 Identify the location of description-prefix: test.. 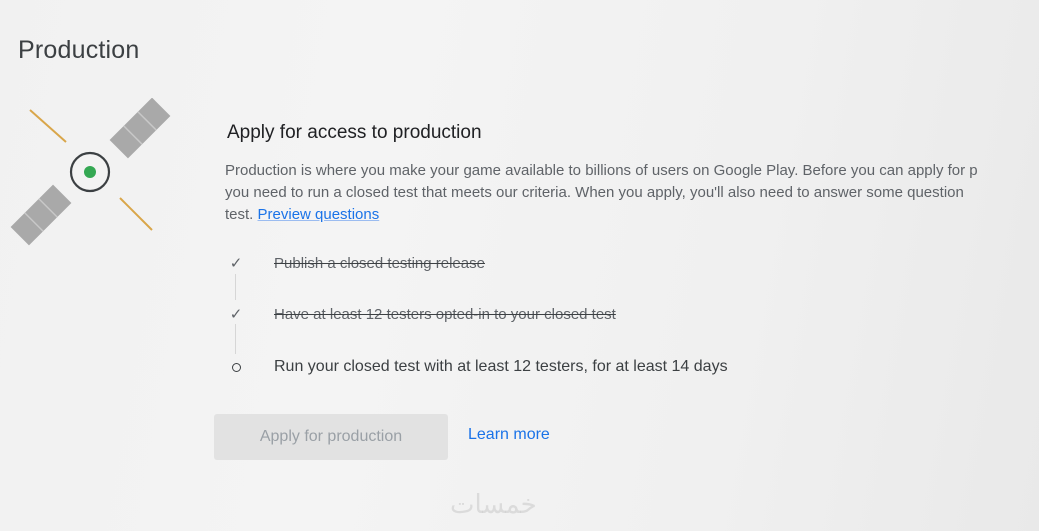
(241, 214).